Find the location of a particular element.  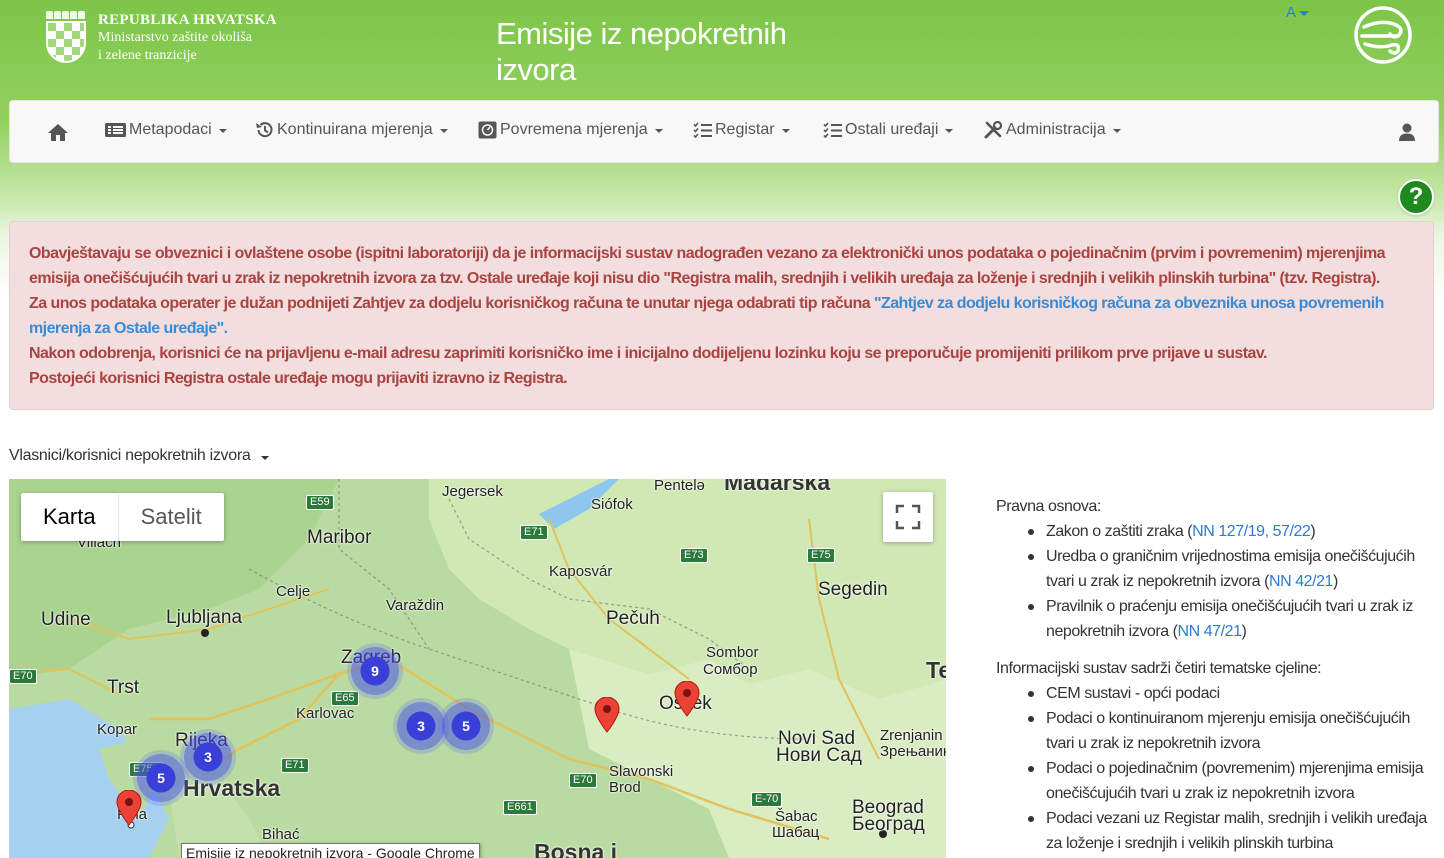

map-label: Siófok is located at coordinates (612, 504).